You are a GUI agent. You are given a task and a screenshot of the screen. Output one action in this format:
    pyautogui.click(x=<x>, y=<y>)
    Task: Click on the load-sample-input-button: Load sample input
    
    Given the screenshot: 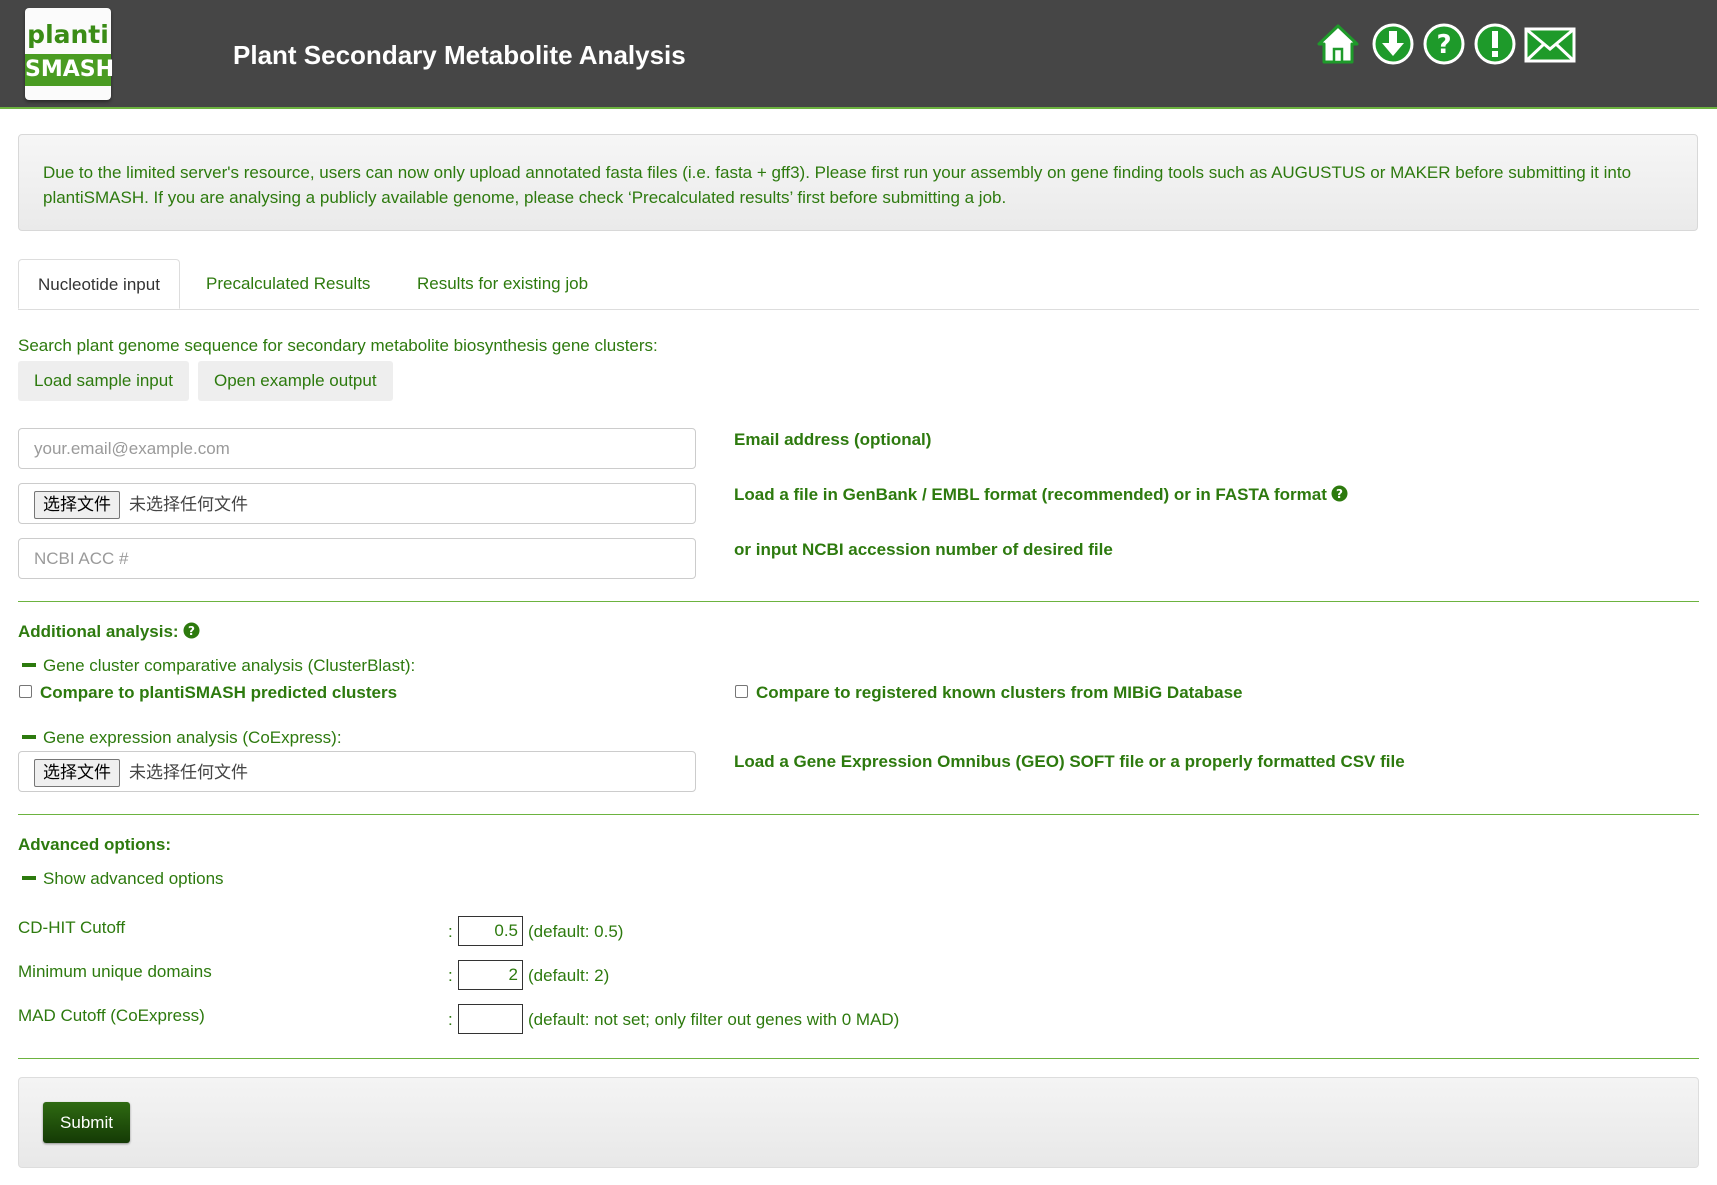 What is the action you would take?
    pyautogui.click(x=103, y=381)
    